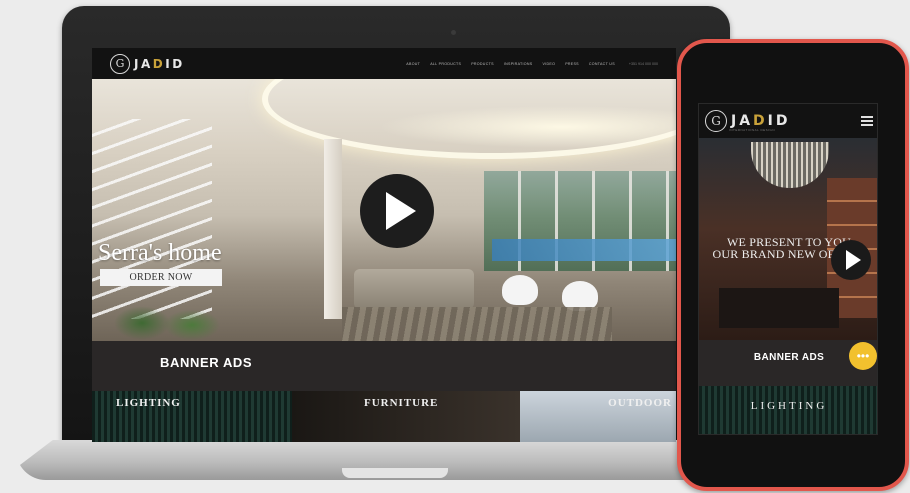 The width and height of the screenshot is (910, 493). Describe the element at coordinates (206, 362) in the screenshot. I see `banner-ads-label: BANNER ADS` at that location.